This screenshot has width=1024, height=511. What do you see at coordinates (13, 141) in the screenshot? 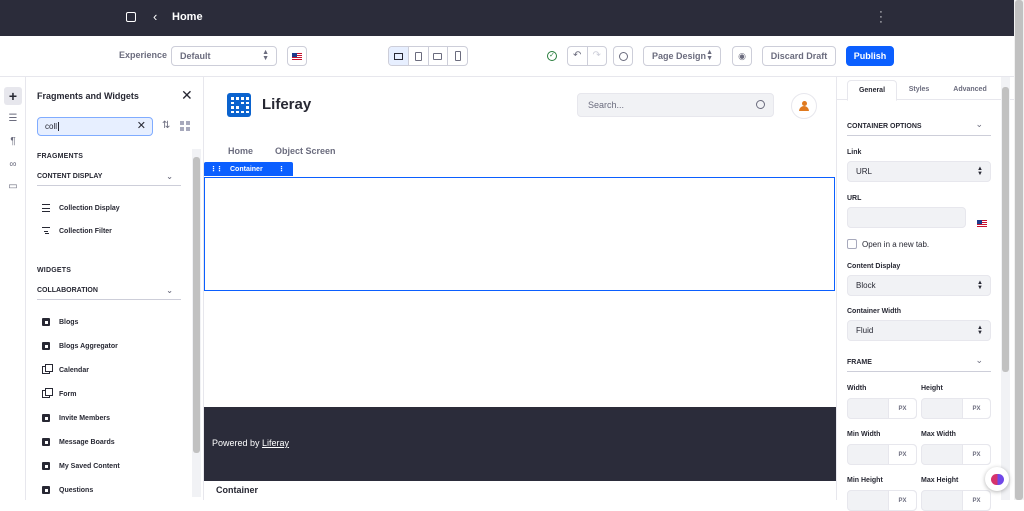
I see `paint-brush-icon: ¶` at bounding box center [13, 141].